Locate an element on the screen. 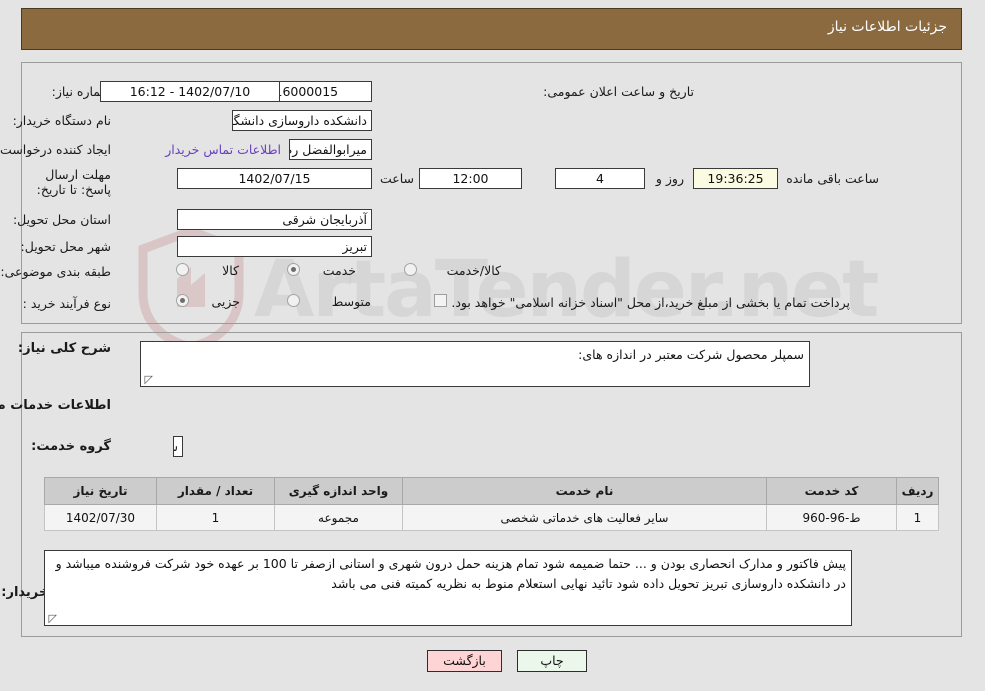  announce-datetime-value: 1402/07/10 - 16:12 is located at coordinates (191, 91).